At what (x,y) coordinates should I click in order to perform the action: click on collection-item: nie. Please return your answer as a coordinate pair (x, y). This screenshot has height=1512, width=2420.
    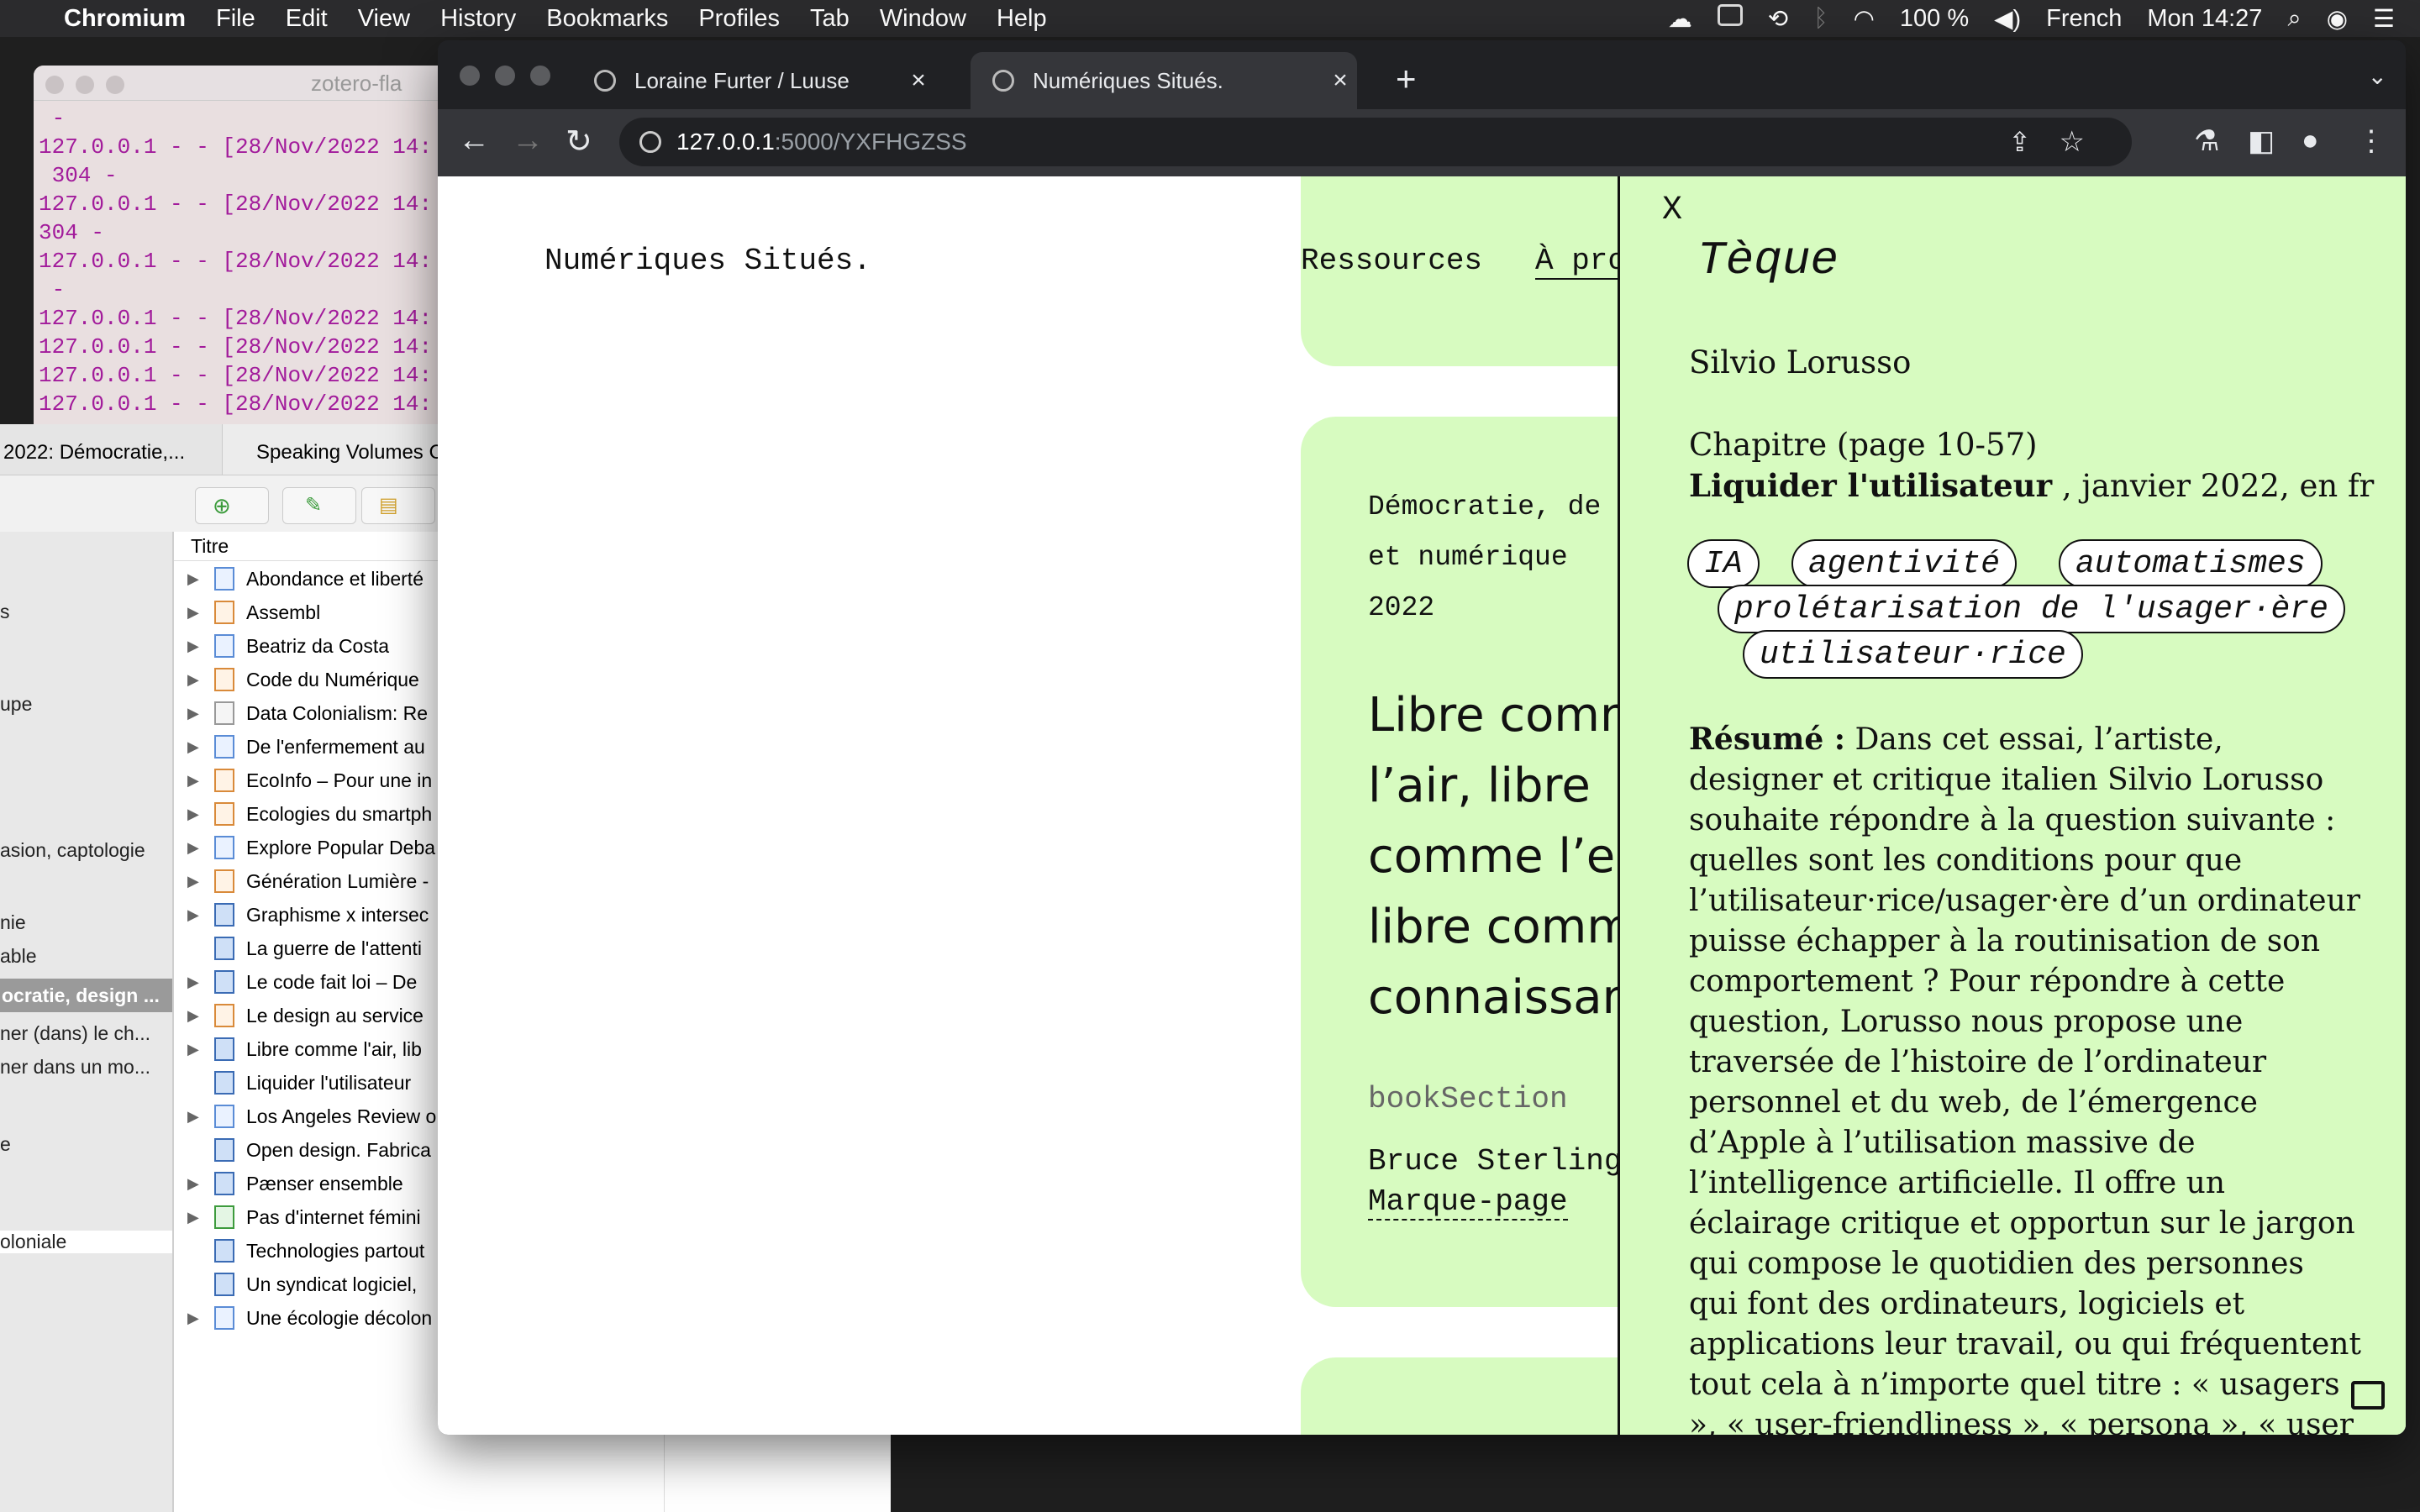
    Looking at the image, I should click on (13, 922).